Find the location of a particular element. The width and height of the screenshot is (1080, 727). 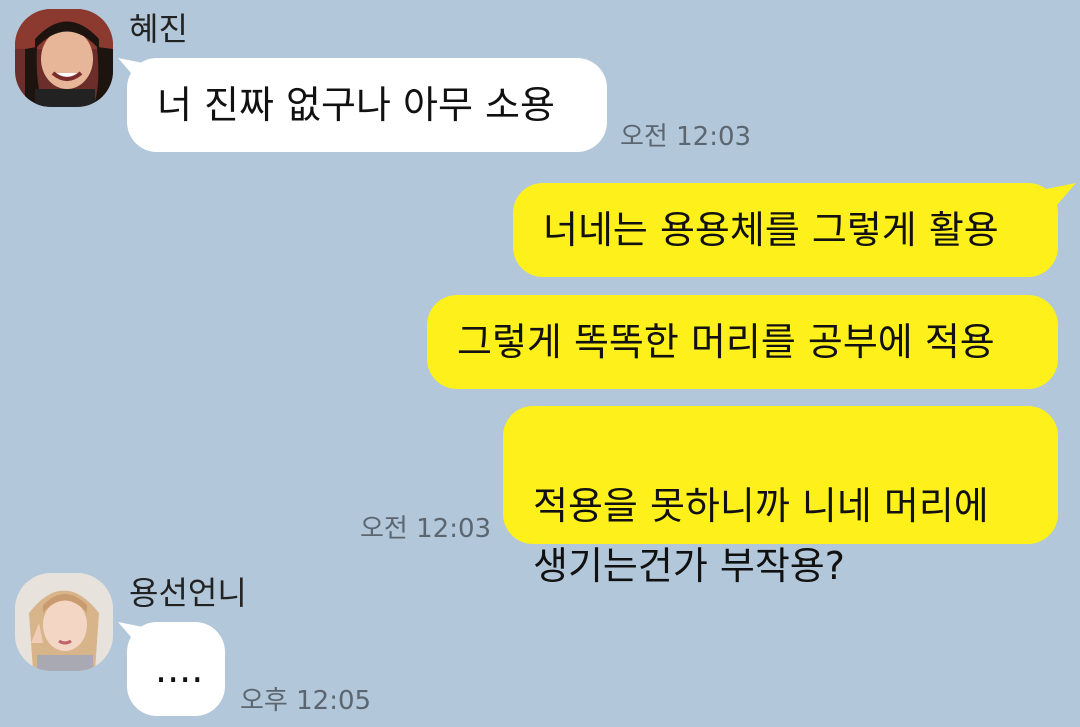

sender-name: 용선언니 is located at coordinates (188, 593).